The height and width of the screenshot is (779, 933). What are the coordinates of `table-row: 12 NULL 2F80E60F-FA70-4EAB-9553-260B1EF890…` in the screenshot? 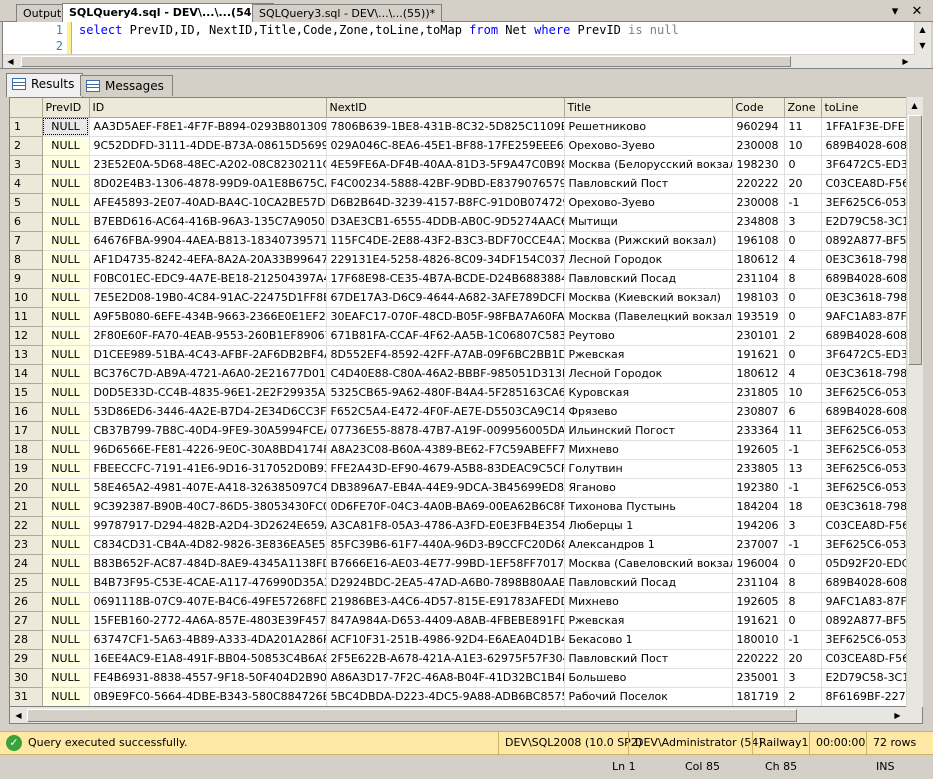 It's located at (460, 336).